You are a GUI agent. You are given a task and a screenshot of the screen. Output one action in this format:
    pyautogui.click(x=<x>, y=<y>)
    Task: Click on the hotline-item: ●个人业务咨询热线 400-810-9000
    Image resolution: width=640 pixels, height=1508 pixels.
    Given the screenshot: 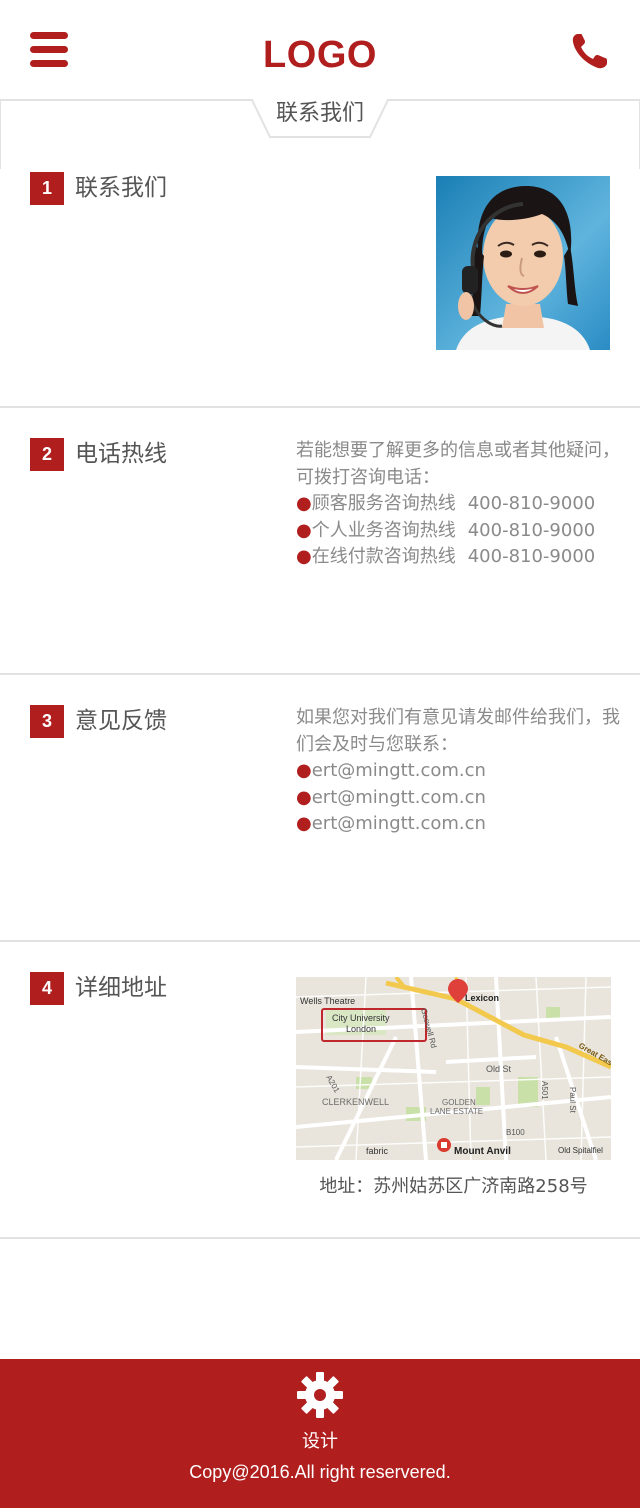 What is the action you would take?
    pyautogui.click(x=458, y=531)
    